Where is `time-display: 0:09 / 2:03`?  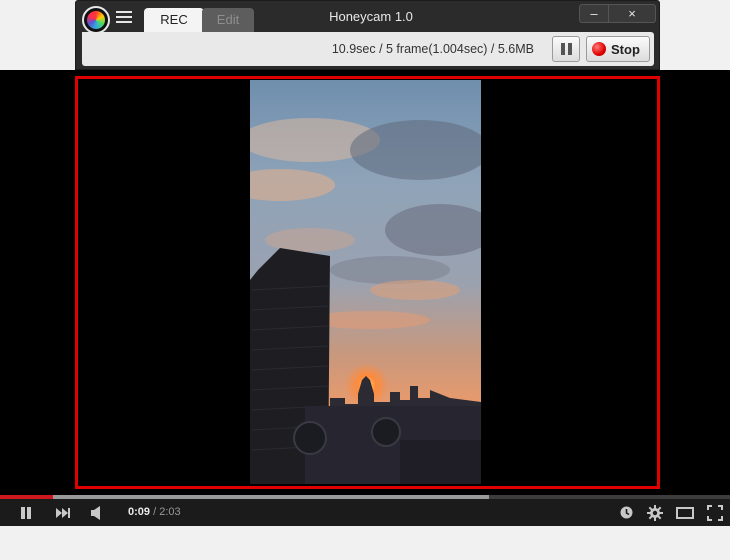
time-display: 0:09 / 2:03 is located at coordinates (154, 512).